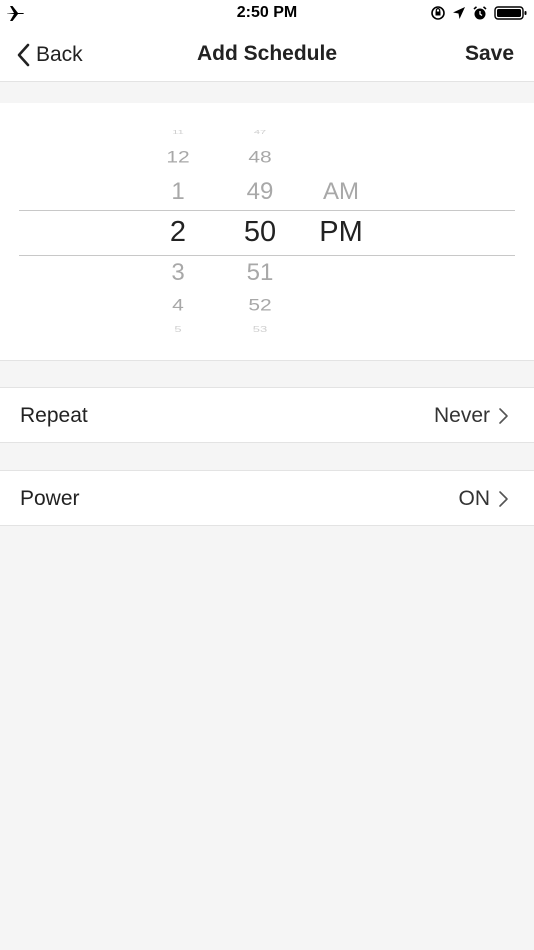 The image size is (534, 950). What do you see at coordinates (260, 157) in the screenshot?
I see `minute-option: 48` at bounding box center [260, 157].